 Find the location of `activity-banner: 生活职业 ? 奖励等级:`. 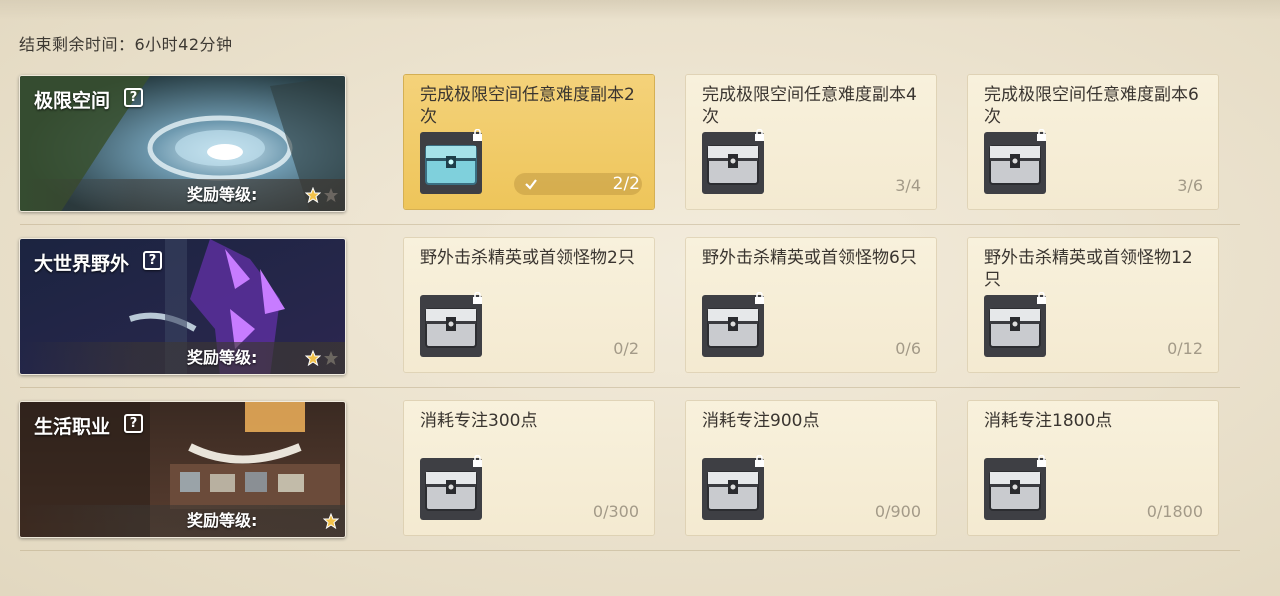

activity-banner: 生活职业 ? 奖励等级: is located at coordinates (182, 469).